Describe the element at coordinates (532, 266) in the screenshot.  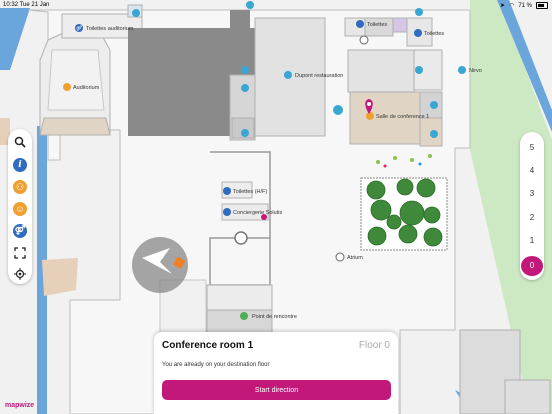
I see `floor-button-0: 0` at that location.